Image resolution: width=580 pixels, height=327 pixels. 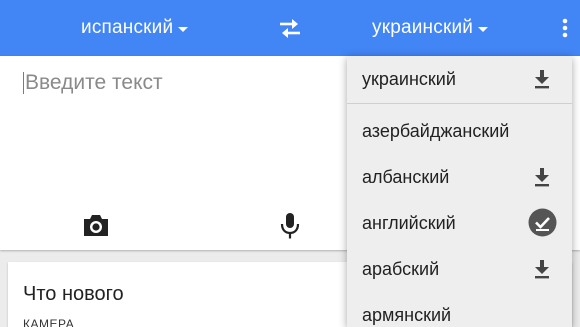 I want to click on source-language-label: испанский, so click(x=127, y=27).